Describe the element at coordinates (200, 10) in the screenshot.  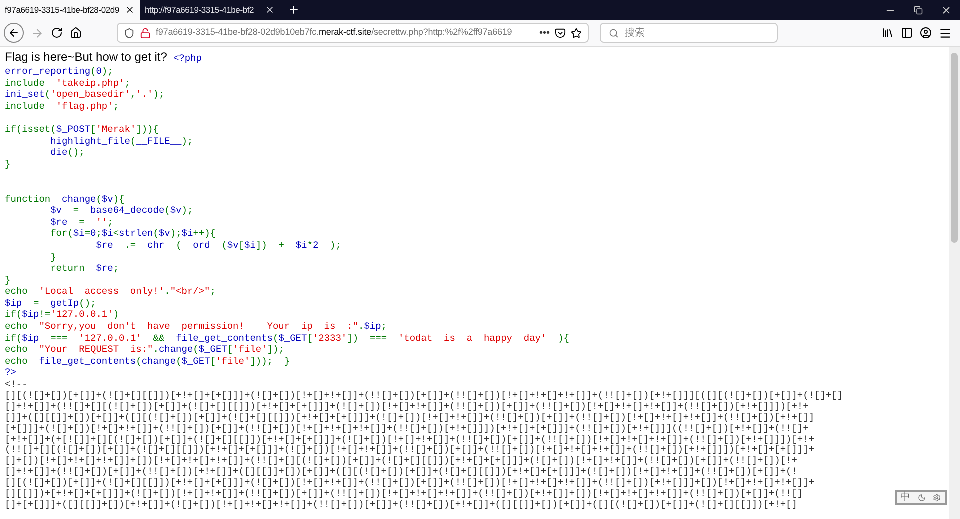
I see `tab-title: http://f97a6619-3315-41be-bf2` at that location.